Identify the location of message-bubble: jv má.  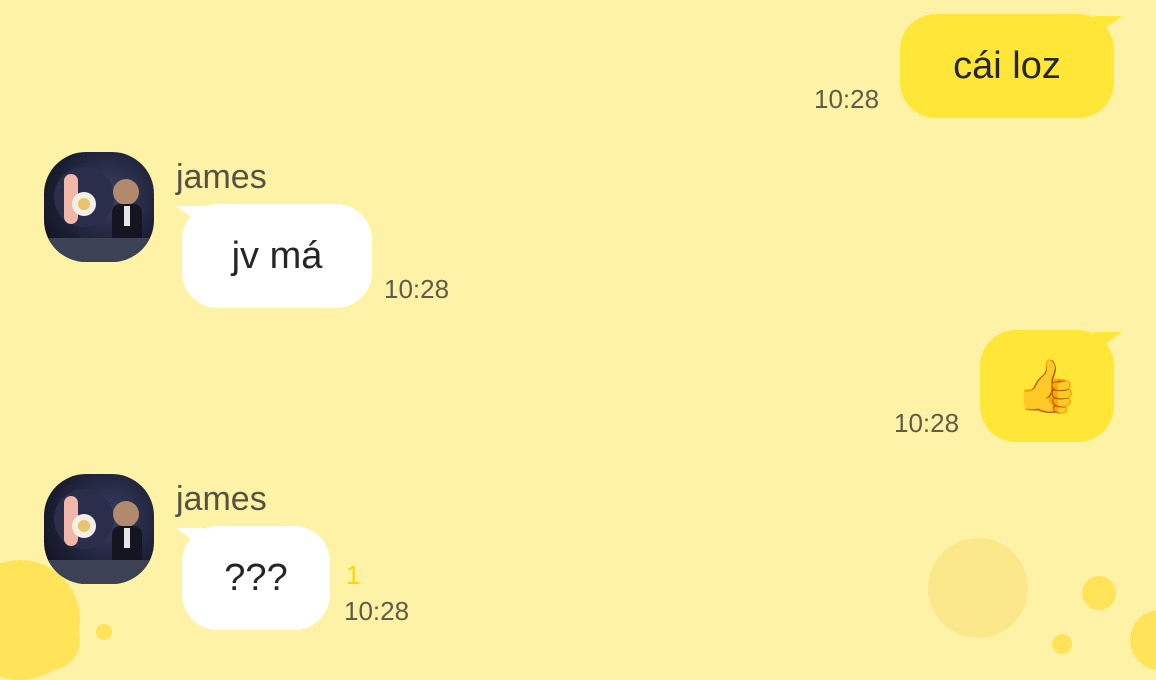
(277, 256).